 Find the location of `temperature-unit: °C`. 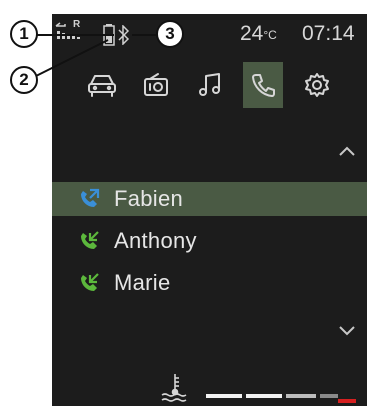

temperature-unit: °C is located at coordinates (270, 35).